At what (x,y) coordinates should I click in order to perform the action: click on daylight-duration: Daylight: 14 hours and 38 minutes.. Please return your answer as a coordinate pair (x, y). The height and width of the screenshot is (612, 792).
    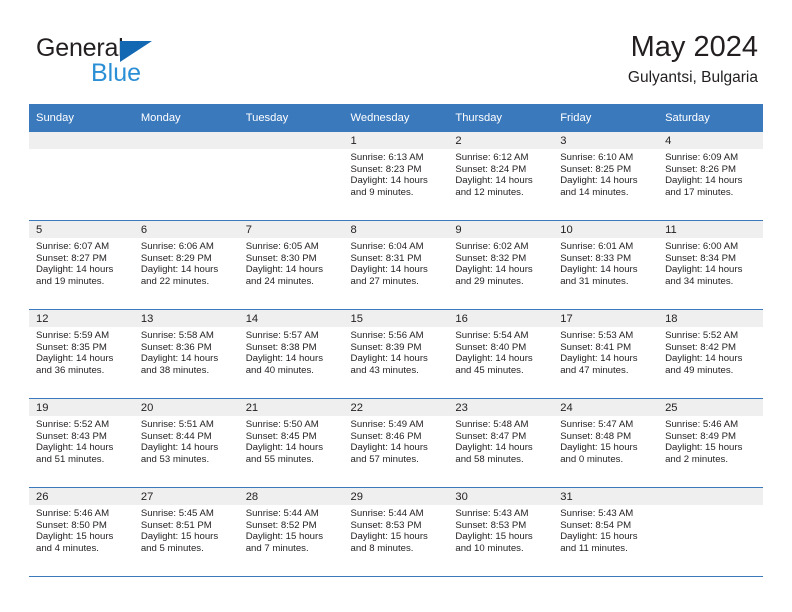
    Looking at the image, I should click on (179, 364).